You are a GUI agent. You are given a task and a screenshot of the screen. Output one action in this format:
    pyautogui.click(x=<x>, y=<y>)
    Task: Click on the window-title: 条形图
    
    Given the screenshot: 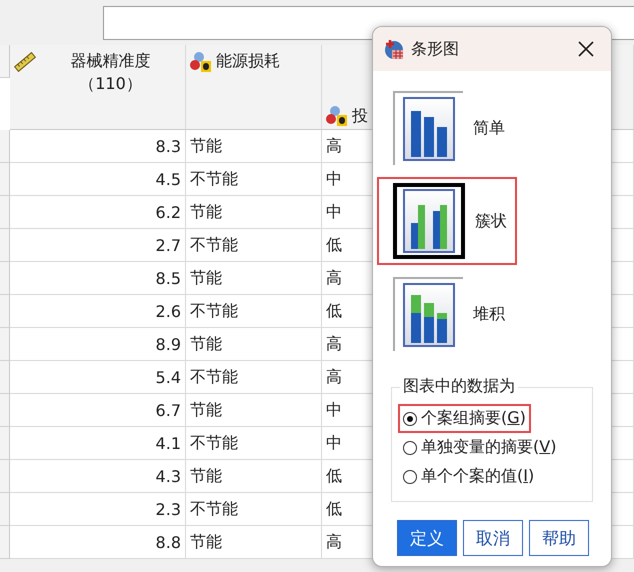 What is the action you would take?
    pyautogui.click(x=435, y=49)
    